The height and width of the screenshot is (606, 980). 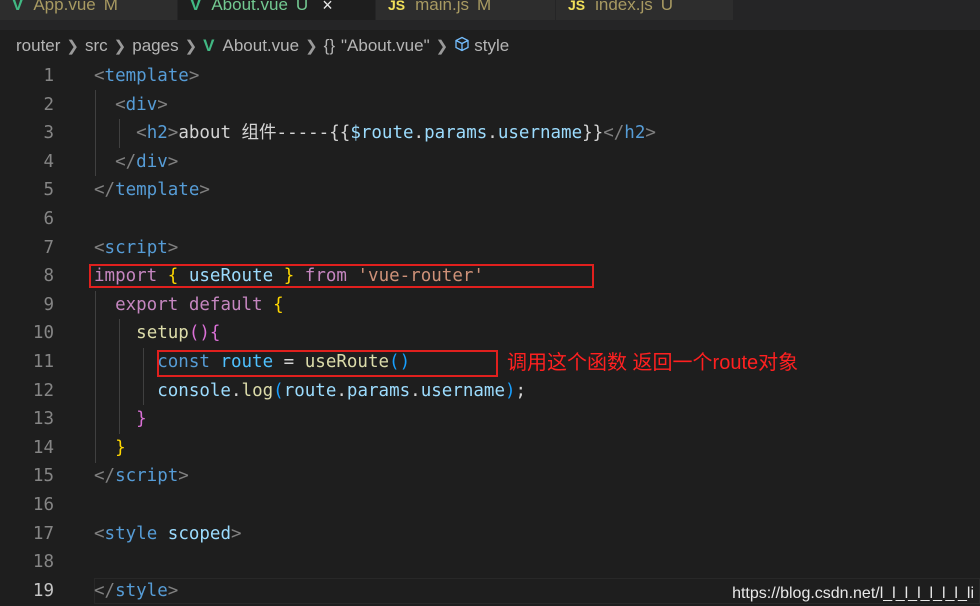 What do you see at coordinates (157, 190) in the screenshot?
I see `code-token: template` at bounding box center [157, 190].